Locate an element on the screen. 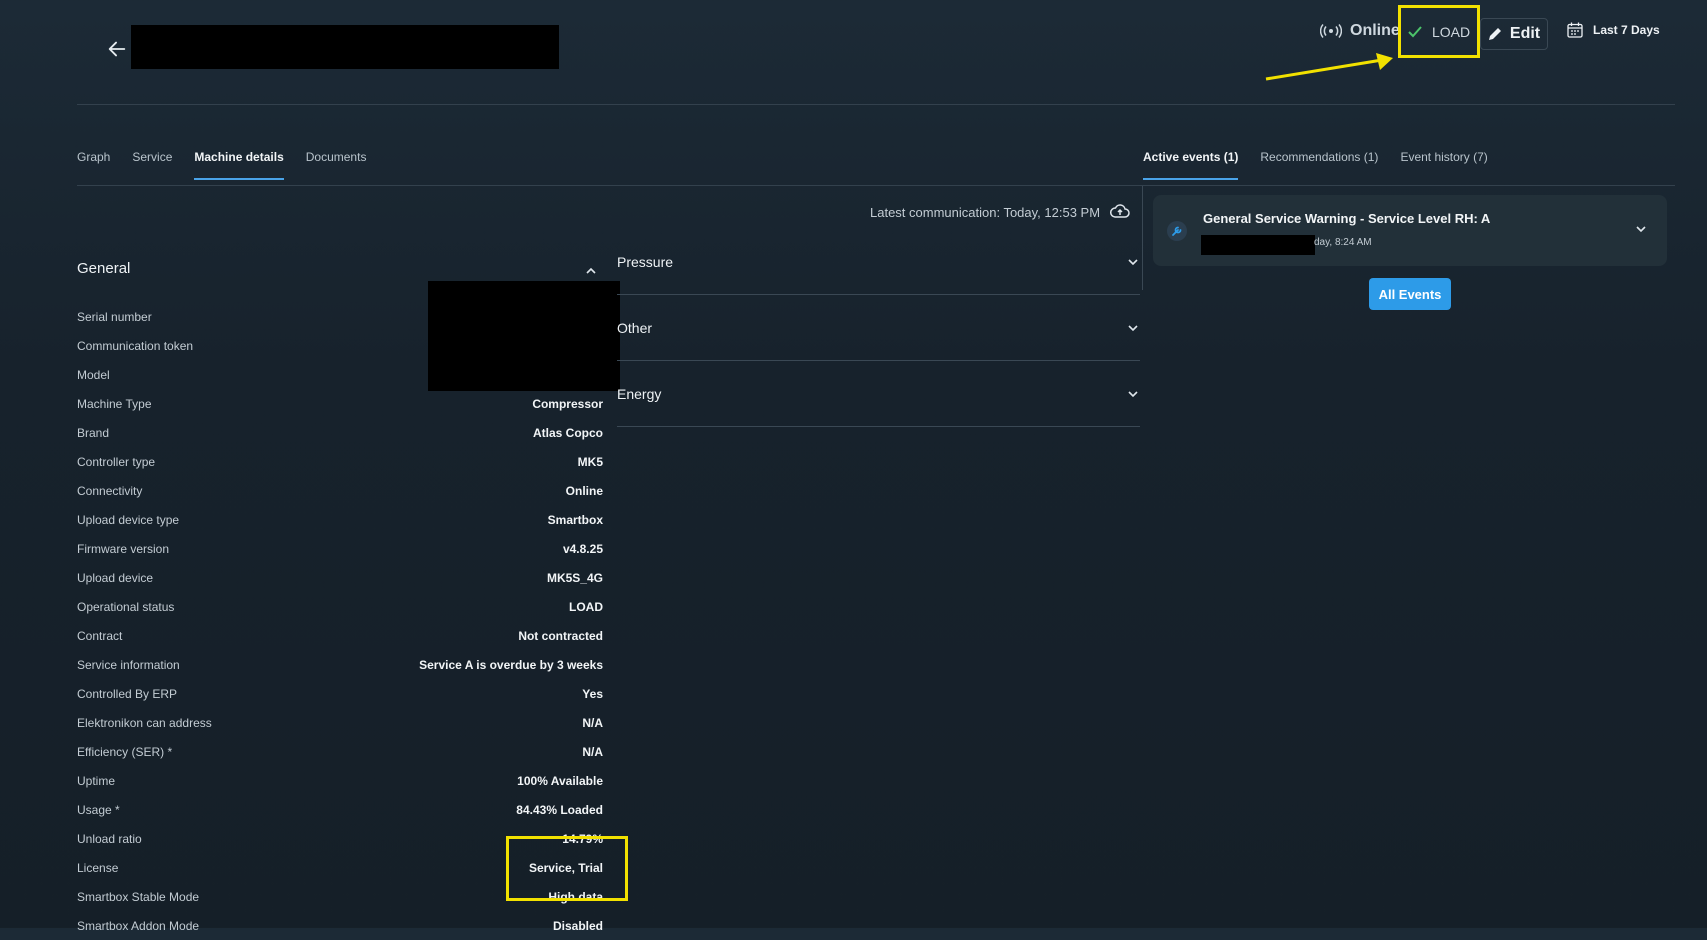 Image resolution: width=1707 pixels, height=940 pixels. edit-button-label: Edit is located at coordinates (1525, 33).